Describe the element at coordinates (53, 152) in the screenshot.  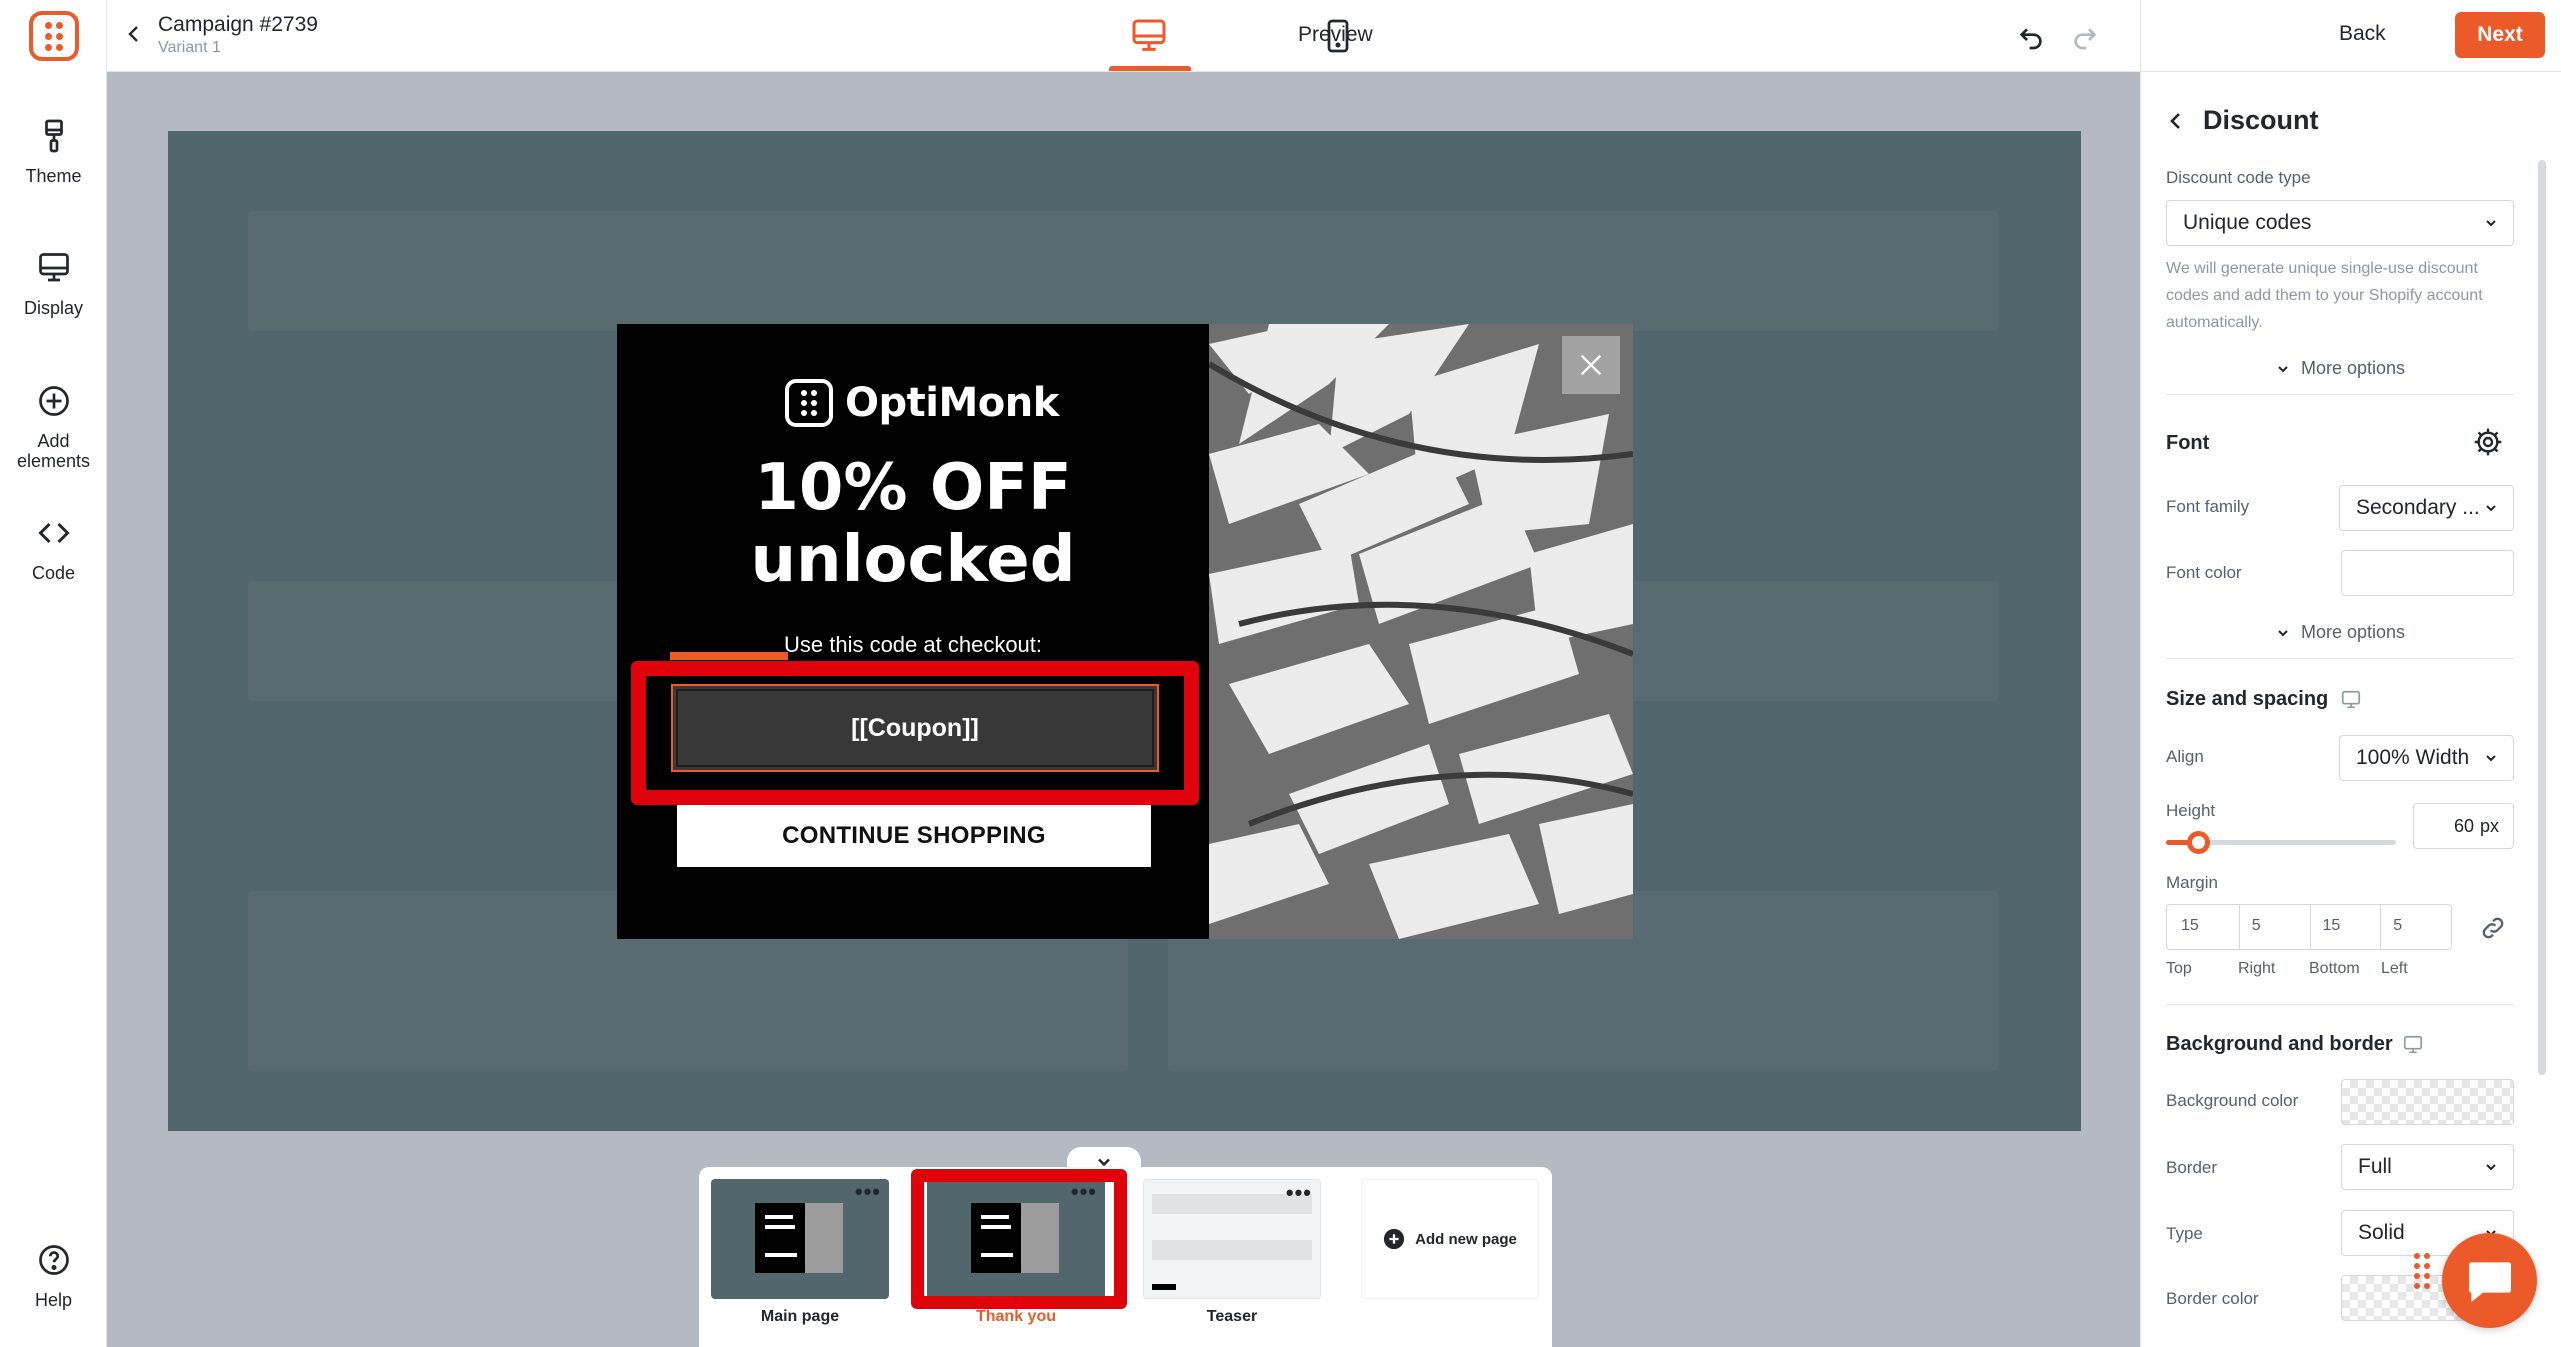
I see `rail-theme: Theme` at that location.